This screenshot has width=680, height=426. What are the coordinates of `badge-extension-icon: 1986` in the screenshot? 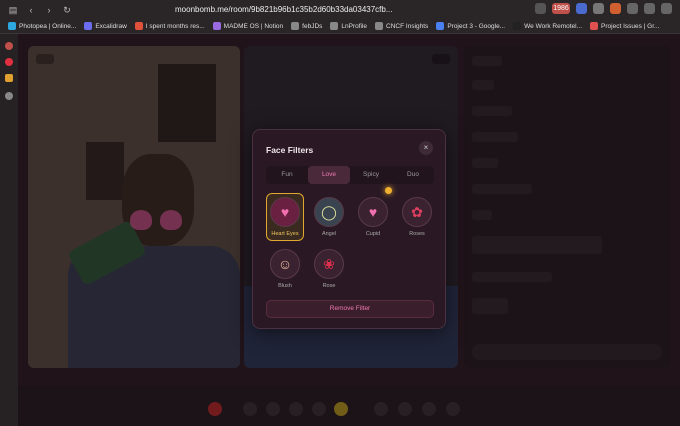 It's located at (561, 8).